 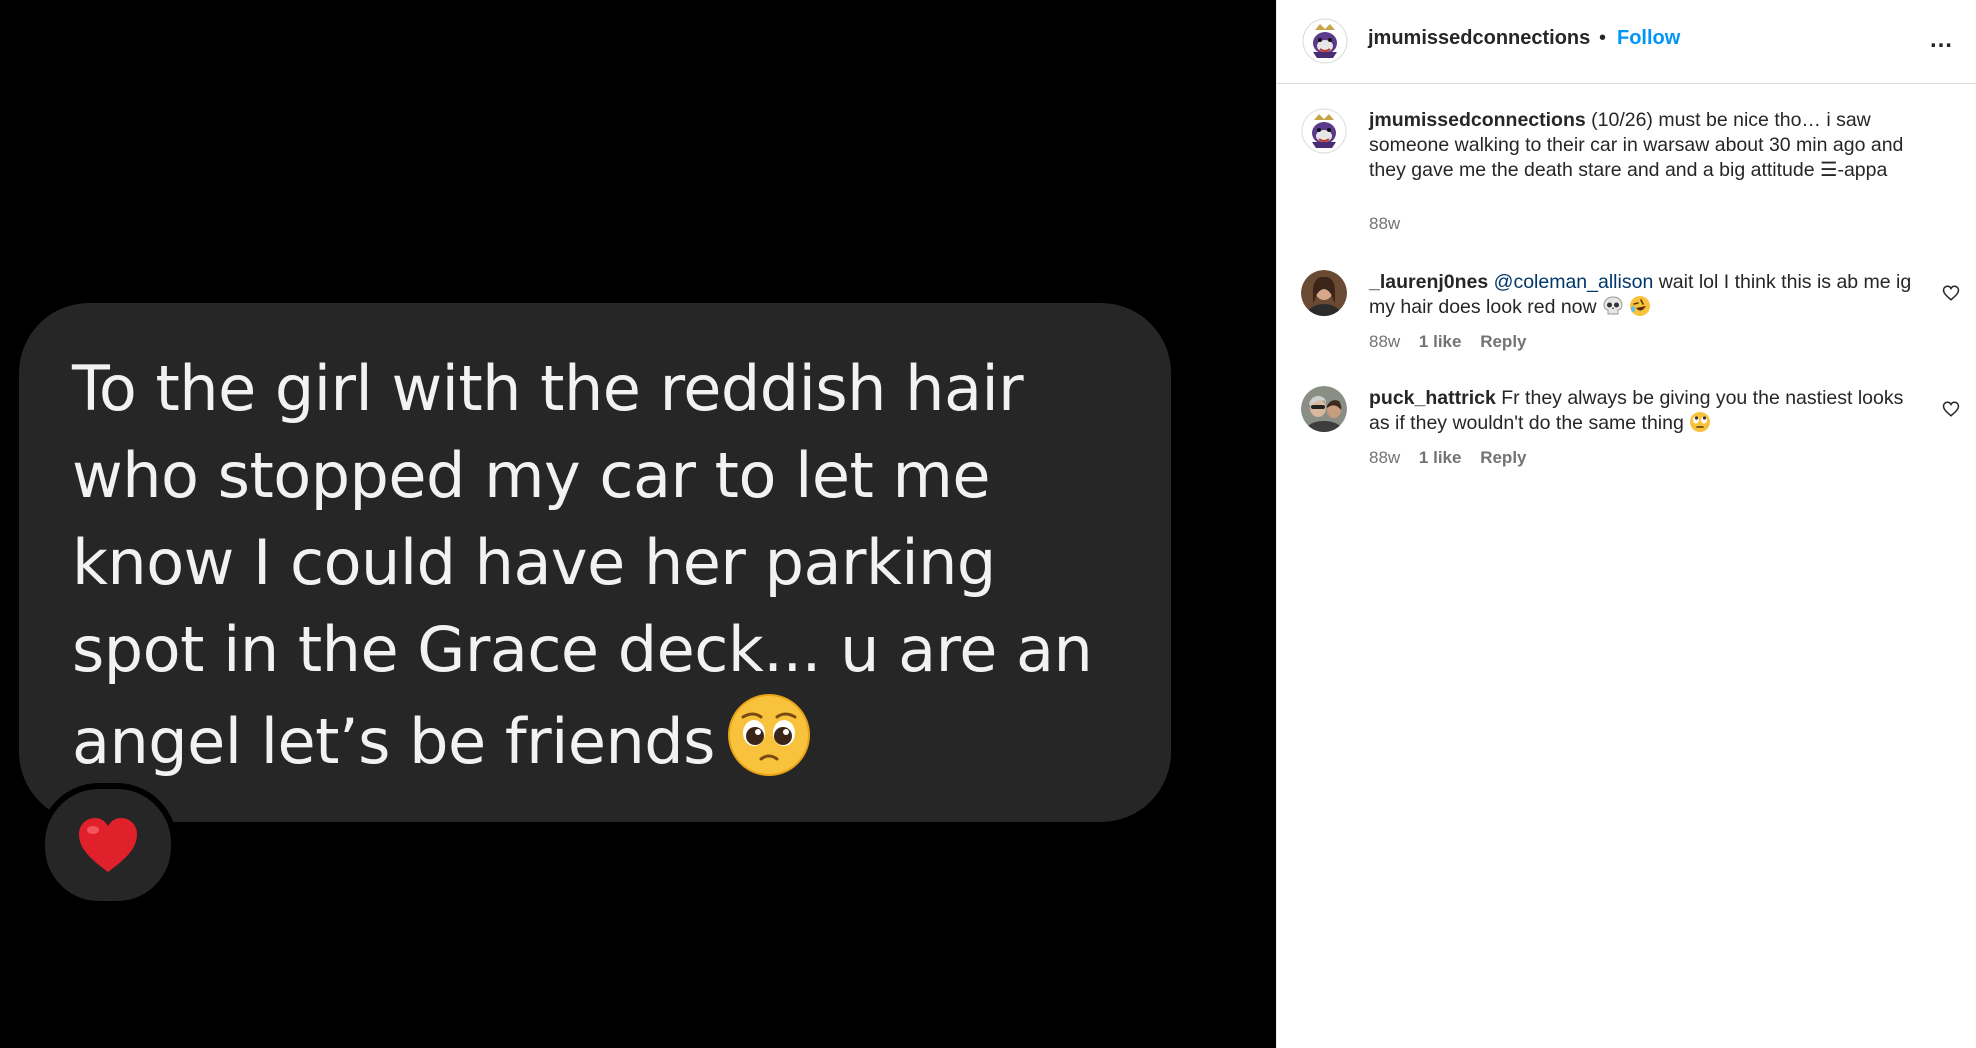 I want to click on comment-username: _laurenj0nes, so click(x=1428, y=282).